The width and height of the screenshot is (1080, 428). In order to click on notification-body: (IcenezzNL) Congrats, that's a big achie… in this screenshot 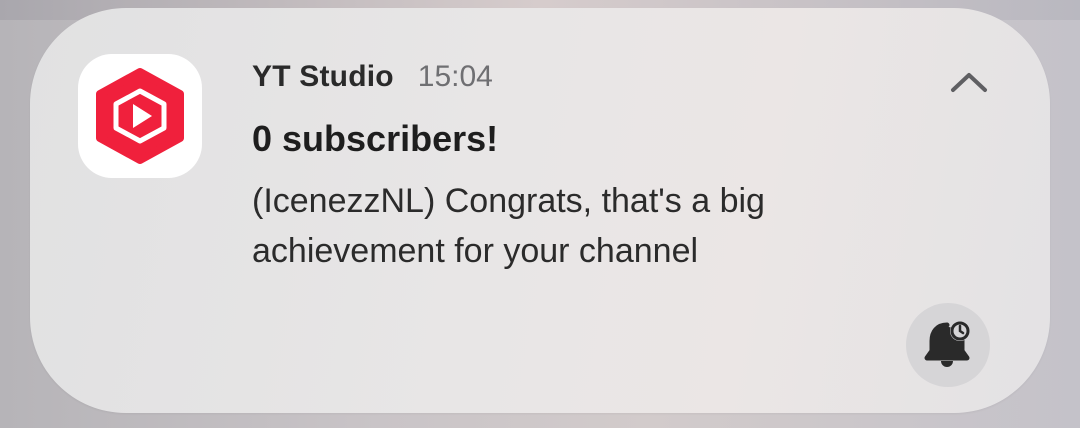, I will do `click(508, 226)`.